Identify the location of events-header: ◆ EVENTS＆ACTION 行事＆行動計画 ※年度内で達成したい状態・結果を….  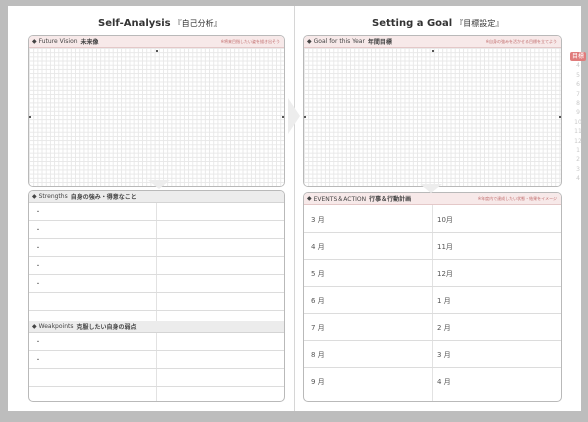
(432, 199).